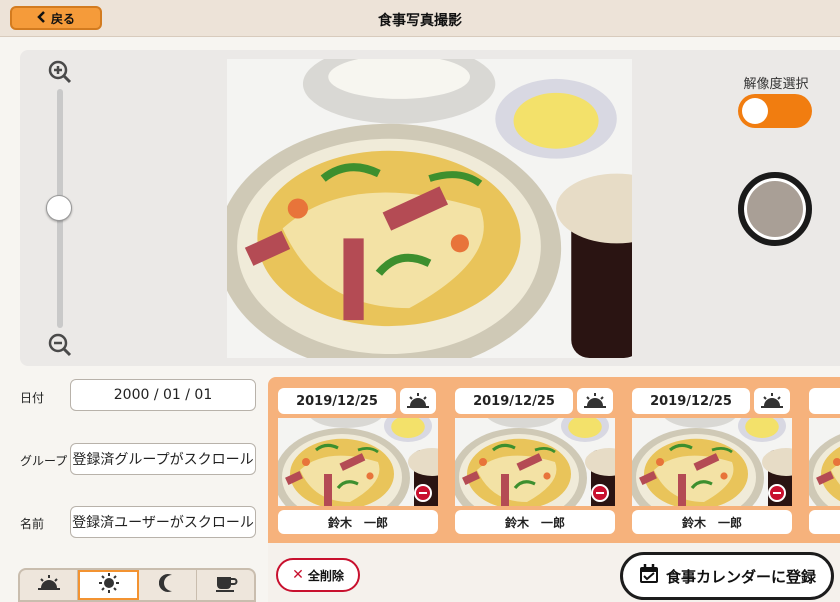 This screenshot has height=602, width=840. I want to click on tab-lunch, so click(108, 585).